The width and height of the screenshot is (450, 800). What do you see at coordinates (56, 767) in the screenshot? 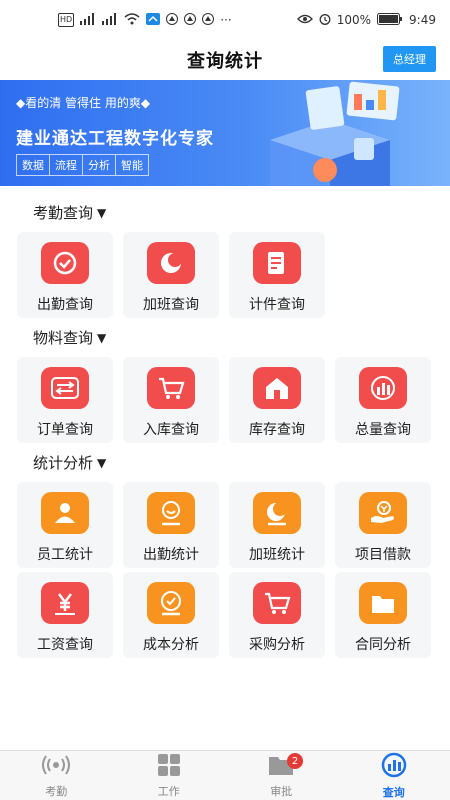
I see `broadcast-icon` at bounding box center [56, 767].